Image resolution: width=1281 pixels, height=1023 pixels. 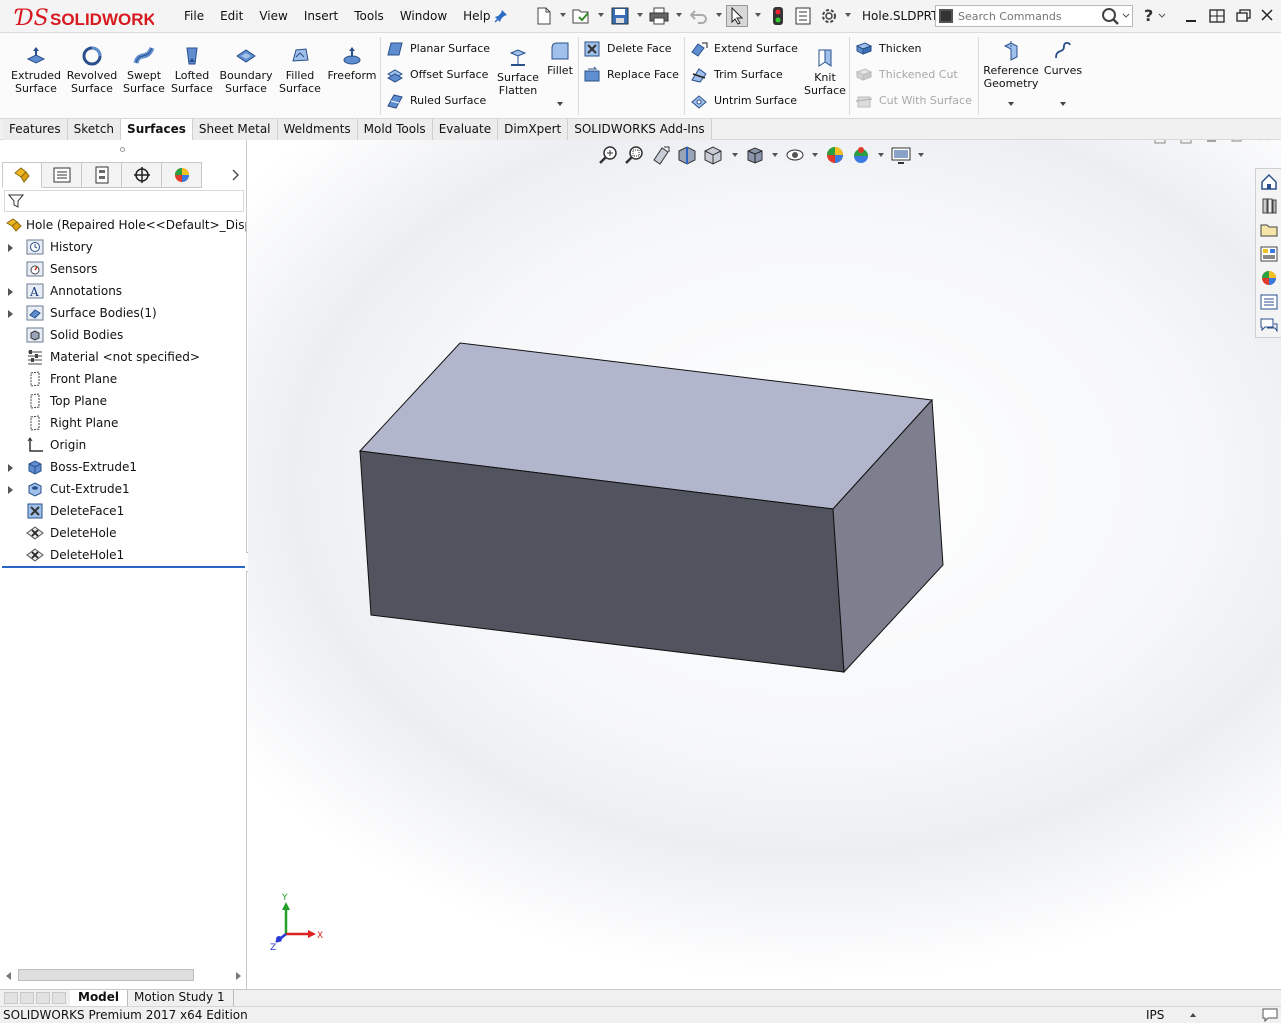 I want to click on tab-solidworks-add-ins: SOLIDWORKS Add-Ins, so click(x=640, y=129).